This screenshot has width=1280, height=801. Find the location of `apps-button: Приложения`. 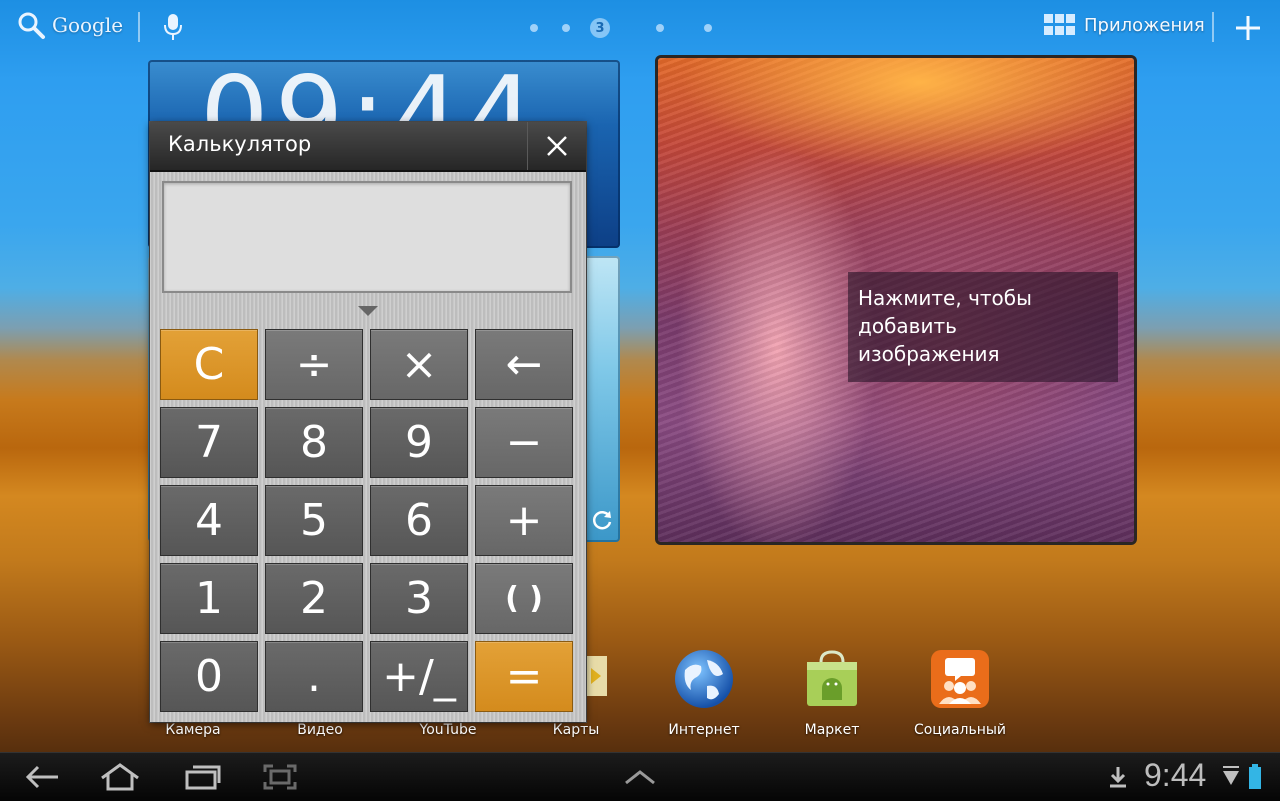

apps-button: Приложения is located at coordinates (1124, 25).